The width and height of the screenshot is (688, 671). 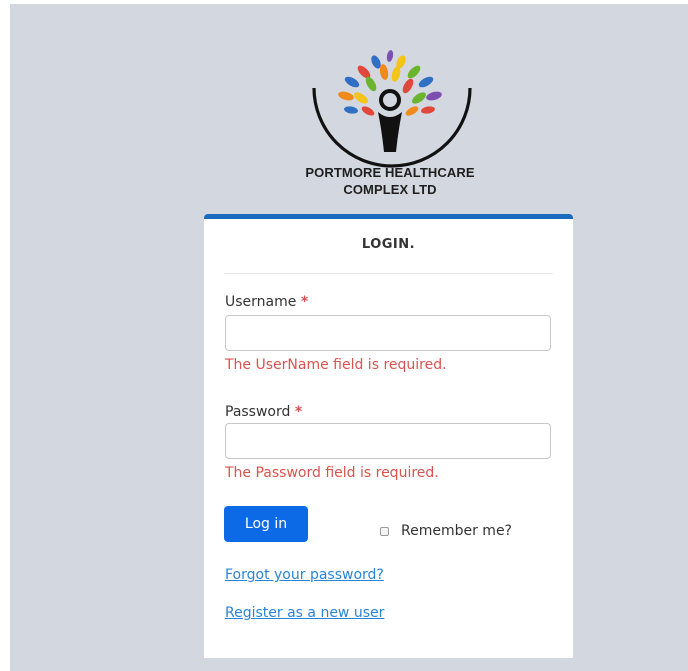 I want to click on title-divider, so click(x=388, y=273).